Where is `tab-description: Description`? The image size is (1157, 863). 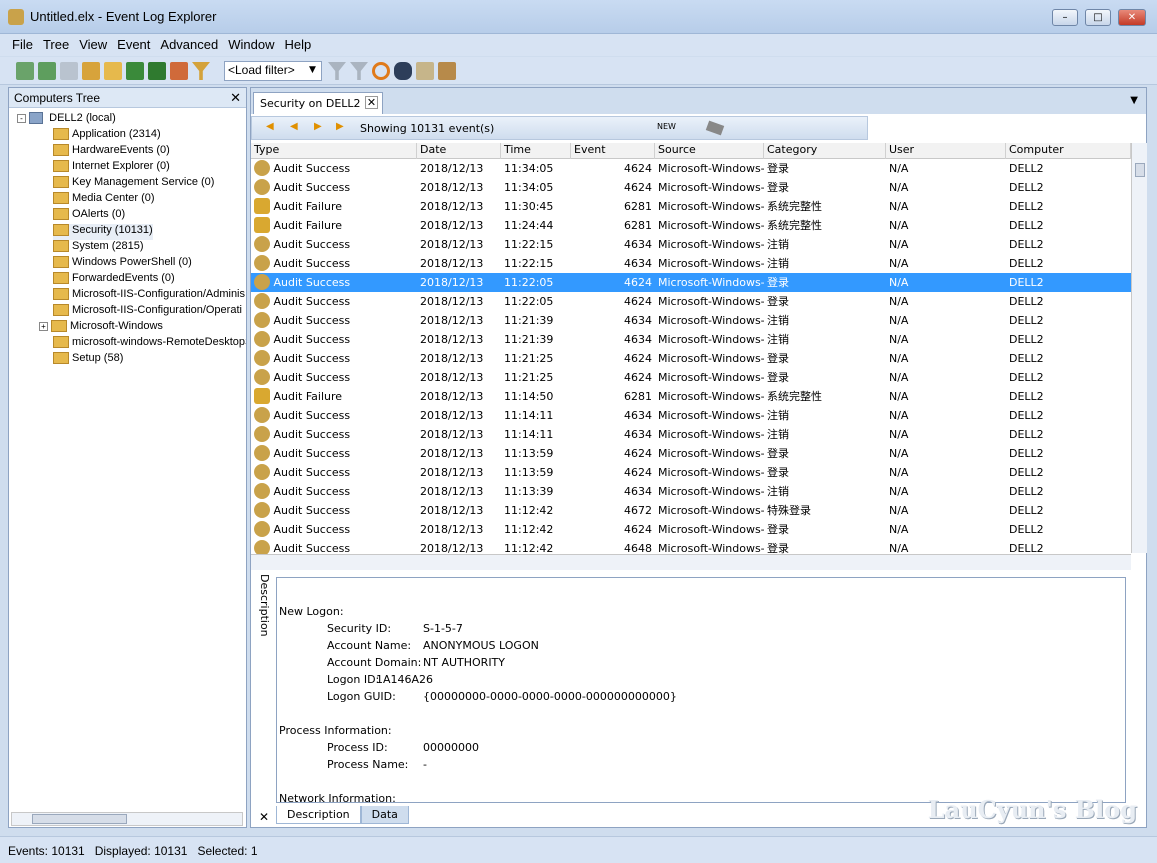 tab-description: Description is located at coordinates (318, 815).